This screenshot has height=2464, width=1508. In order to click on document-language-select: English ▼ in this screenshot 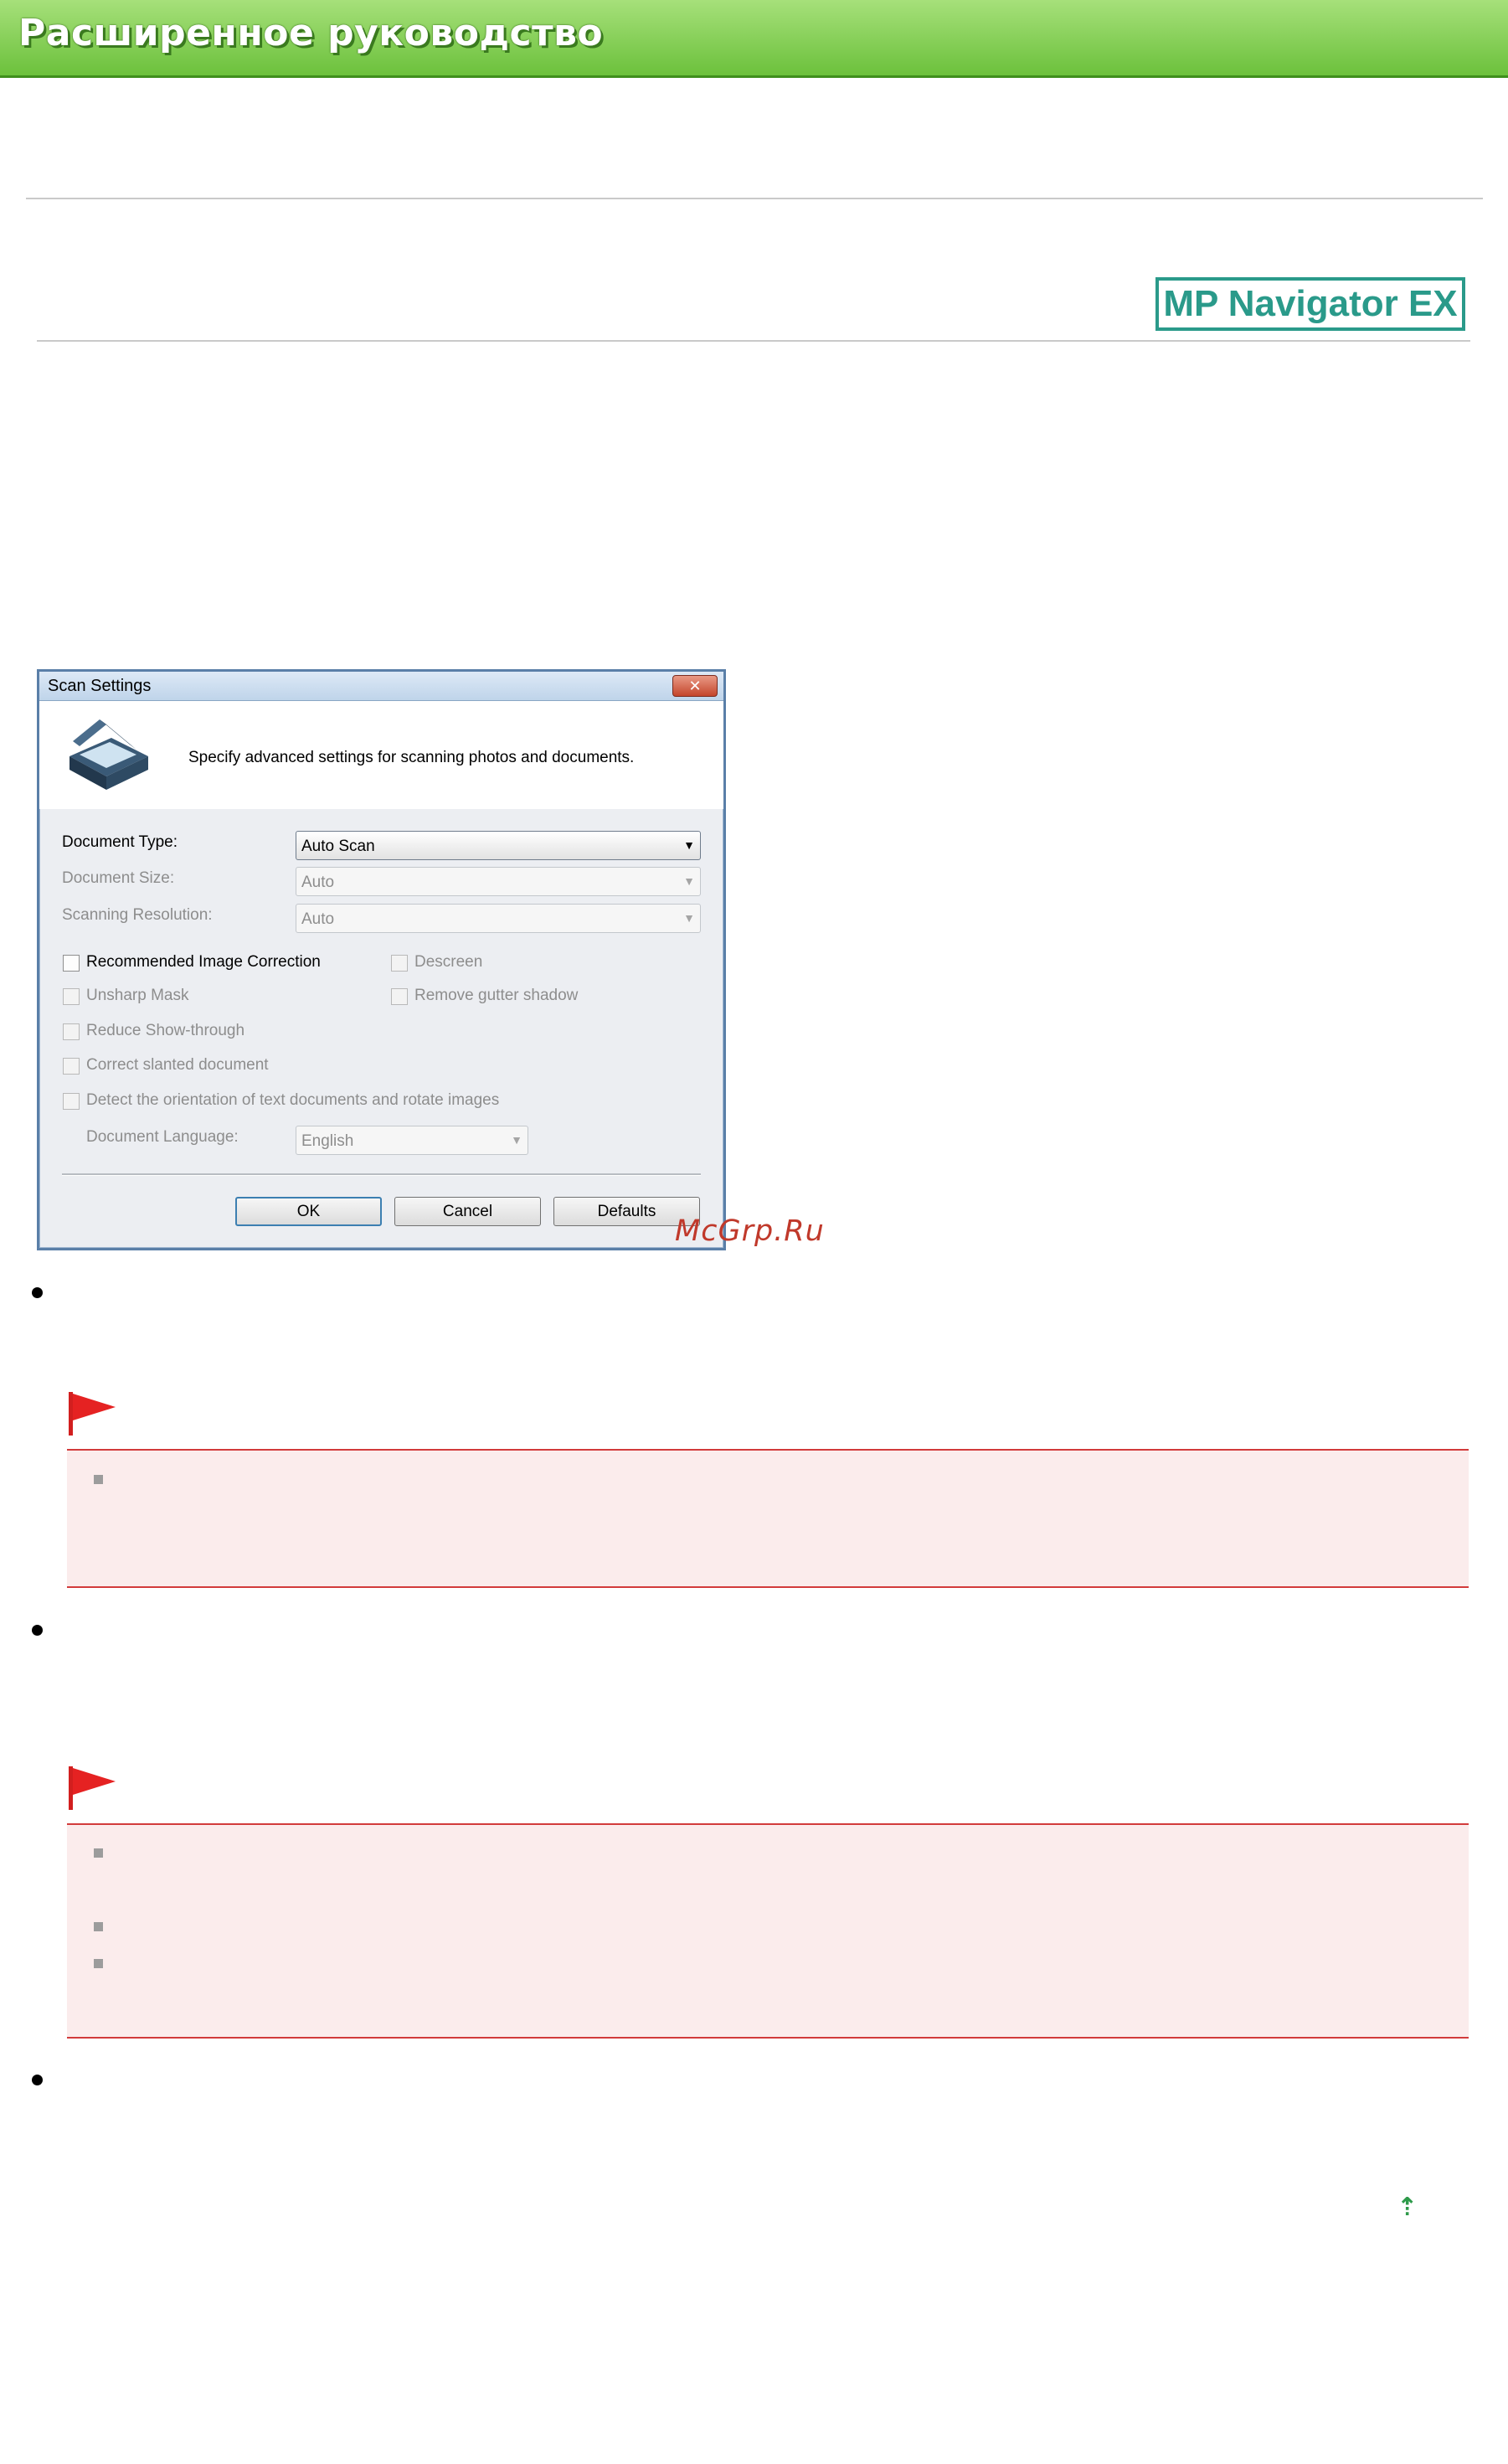, I will do `click(412, 1140)`.